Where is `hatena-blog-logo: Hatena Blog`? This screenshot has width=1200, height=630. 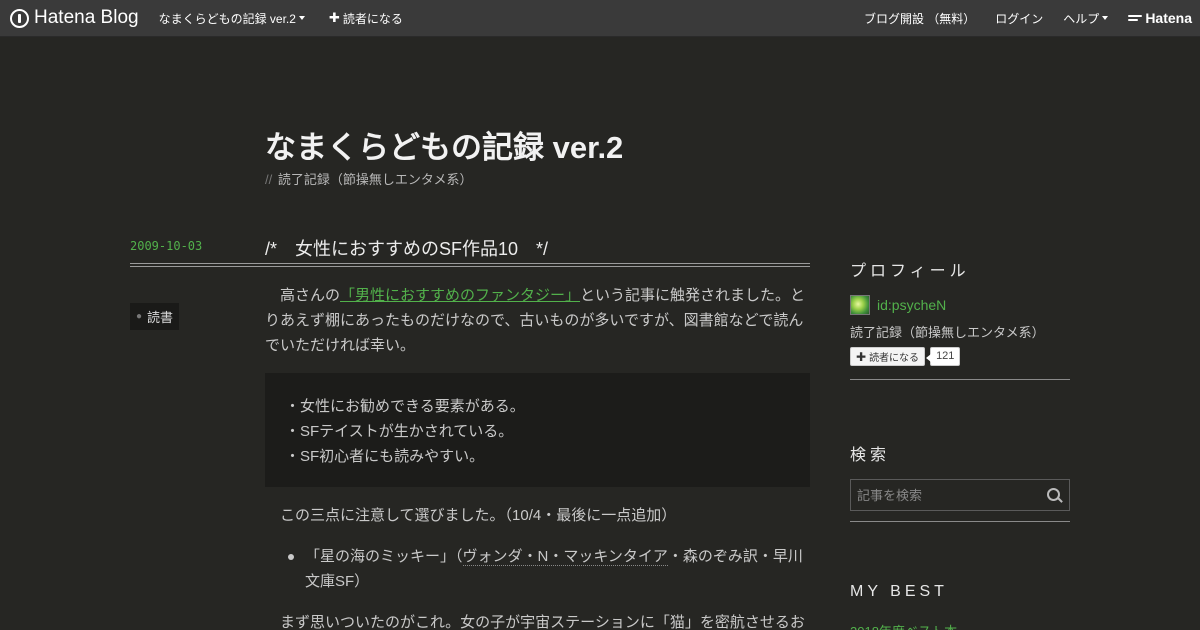
hatena-blog-logo: Hatena Blog is located at coordinates (74, 18).